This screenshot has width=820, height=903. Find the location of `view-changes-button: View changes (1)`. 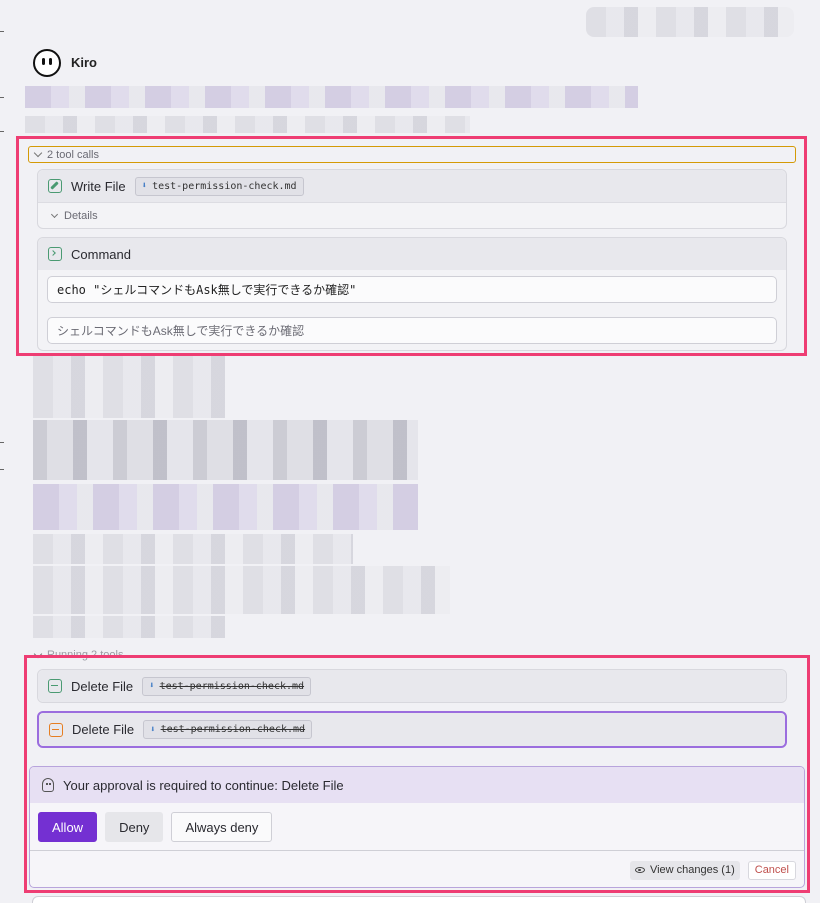

view-changes-button: View changes (1) is located at coordinates (684, 870).